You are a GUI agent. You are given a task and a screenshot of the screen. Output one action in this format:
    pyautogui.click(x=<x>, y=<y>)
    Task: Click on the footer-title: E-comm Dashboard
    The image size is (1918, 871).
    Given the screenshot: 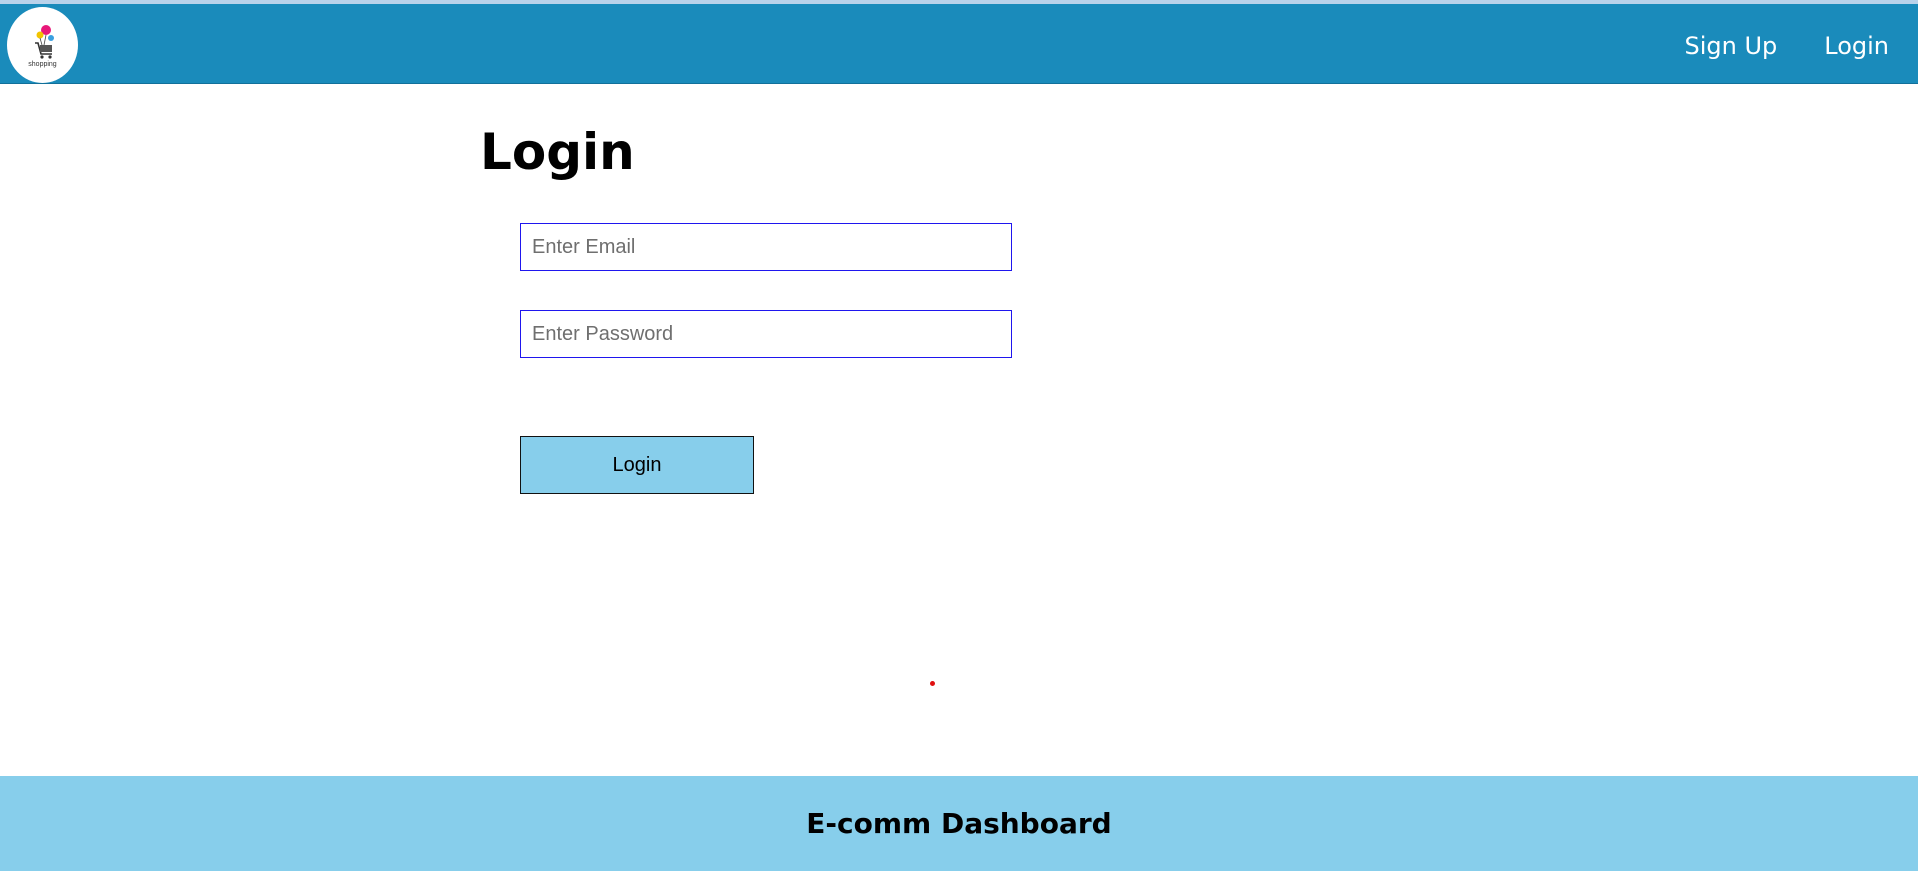 What is the action you would take?
    pyautogui.click(x=959, y=823)
    